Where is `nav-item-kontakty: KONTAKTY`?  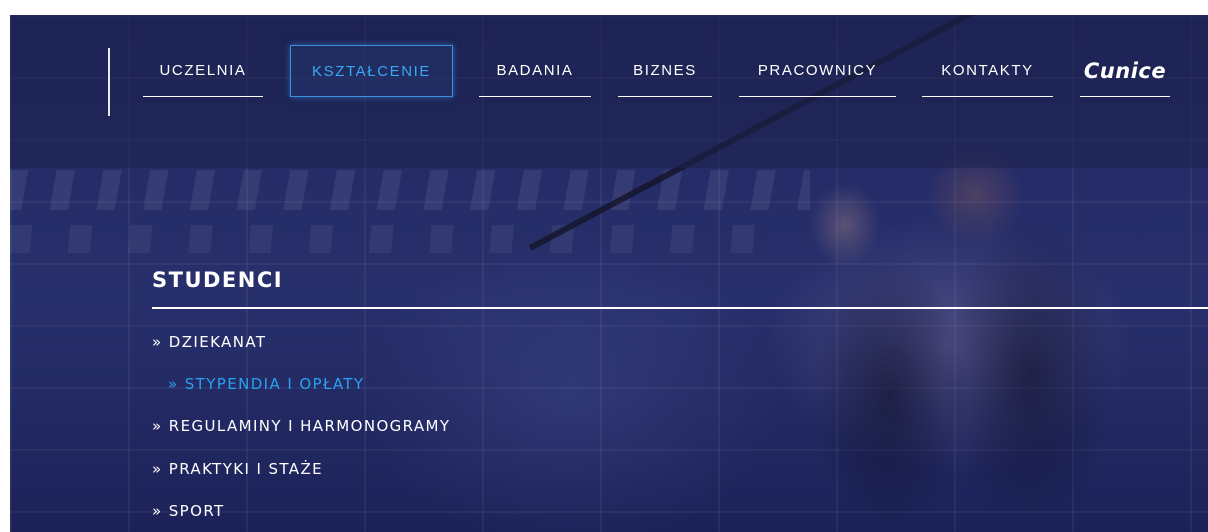
nav-item-kontakty: KONTAKTY is located at coordinates (987, 71).